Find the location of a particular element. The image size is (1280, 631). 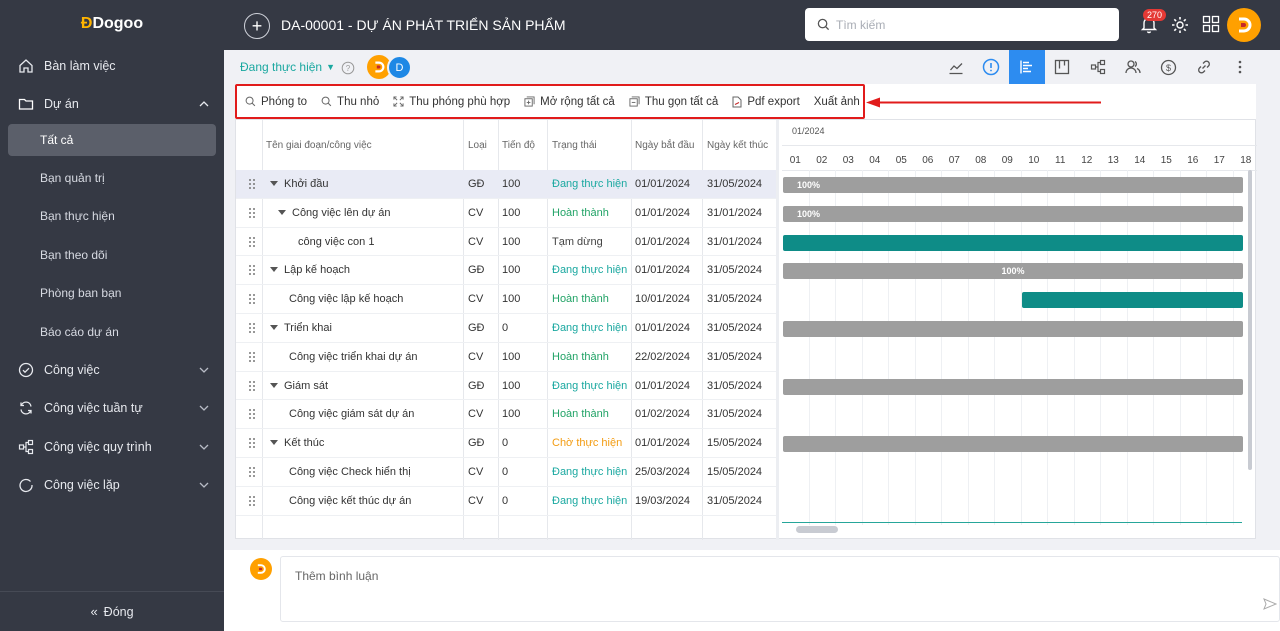

column-header-type: Loại is located at coordinates (477, 145).